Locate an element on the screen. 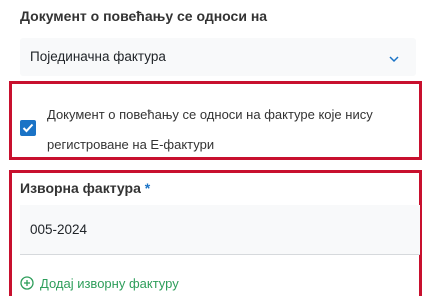 This screenshot has height=296, width=424. increase-doc-label: Документ о повећању се односи на is located at coordinates (144, 16).